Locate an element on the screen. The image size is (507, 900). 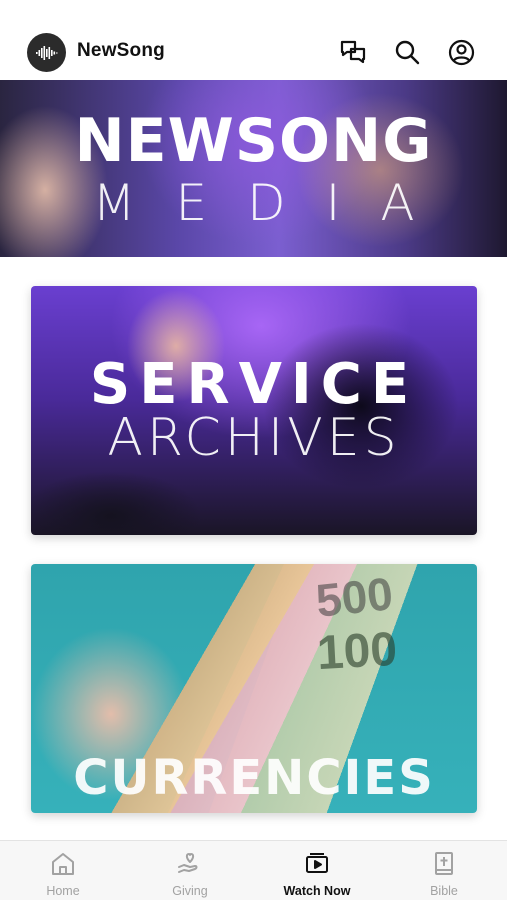
logo-icon is located at coordinates (46, 52).